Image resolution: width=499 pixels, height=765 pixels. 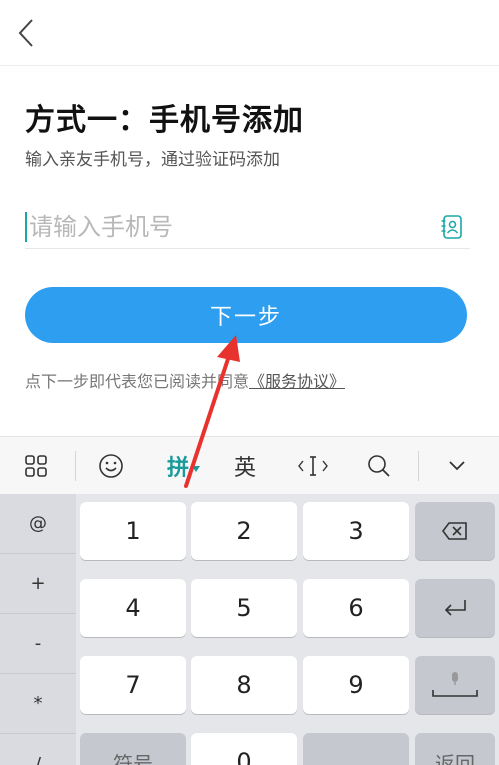 What do you see at coordinates (297, 381) in the screenshot?
I see `service-agreement-link: 《服务协议》` at bounding box center [297, 381].